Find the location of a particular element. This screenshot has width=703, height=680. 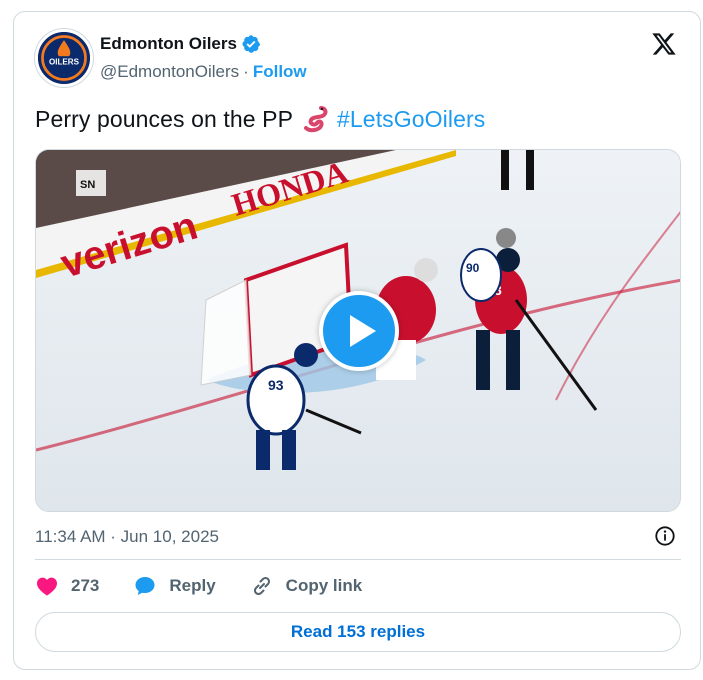

x-logo-icon is located at coordinates (664, 44).